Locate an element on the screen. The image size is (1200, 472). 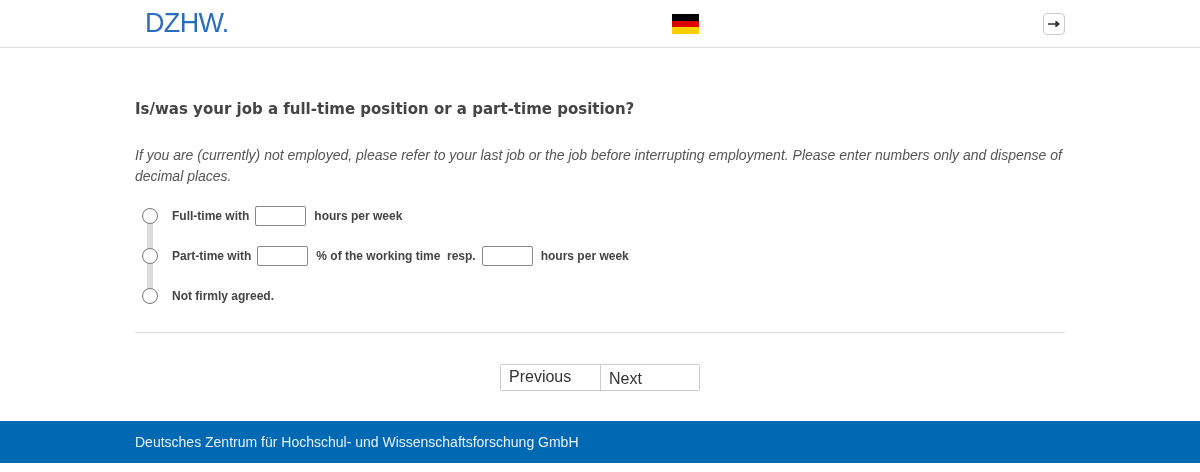
option-label: % of the working time resp. is located at coordinates (396, 256).